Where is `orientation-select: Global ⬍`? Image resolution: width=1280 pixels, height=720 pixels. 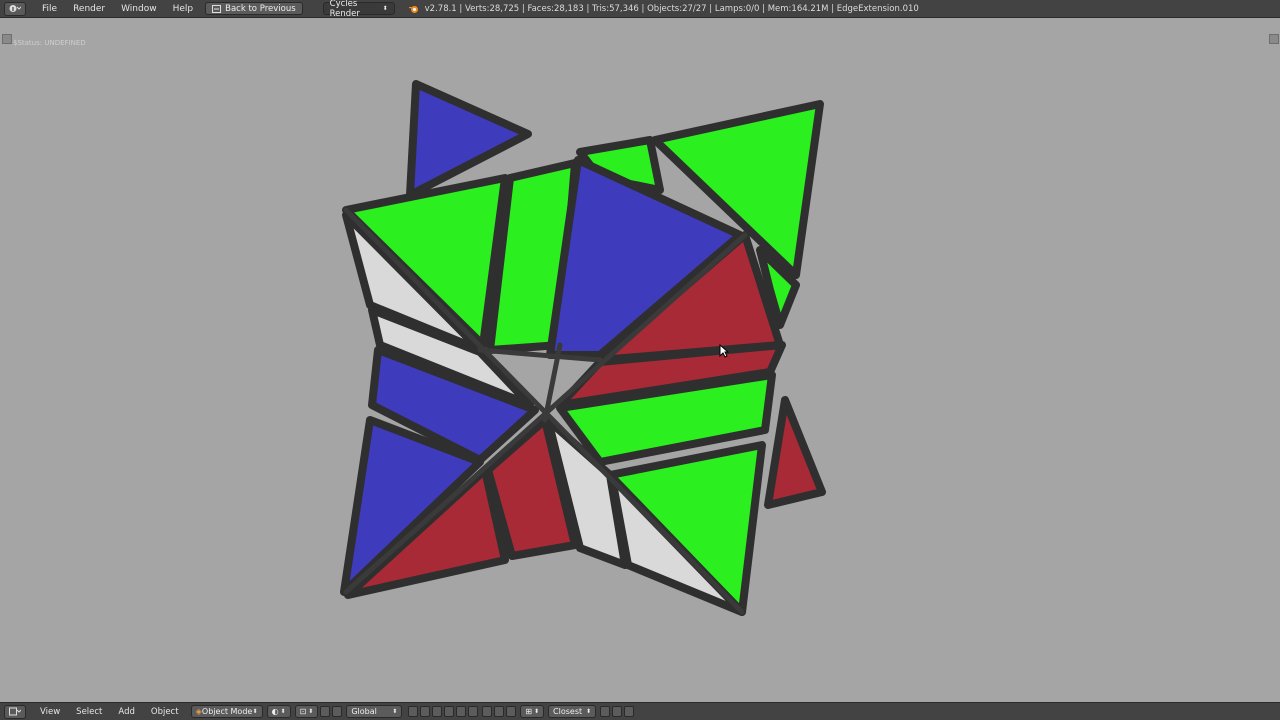
orientation-select: Global ⬍ is located at coordinates (374, 711).